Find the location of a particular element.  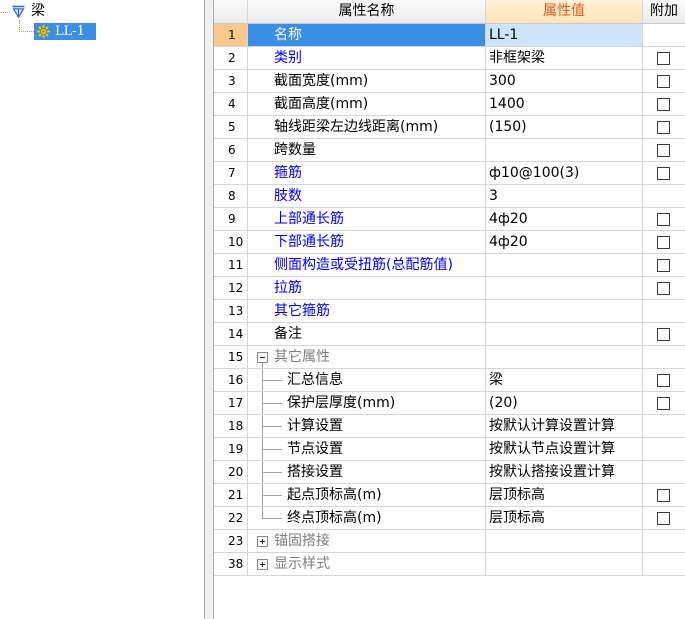

property-group-row: 23 锚固搭接 is located at coordinates (449, 541).